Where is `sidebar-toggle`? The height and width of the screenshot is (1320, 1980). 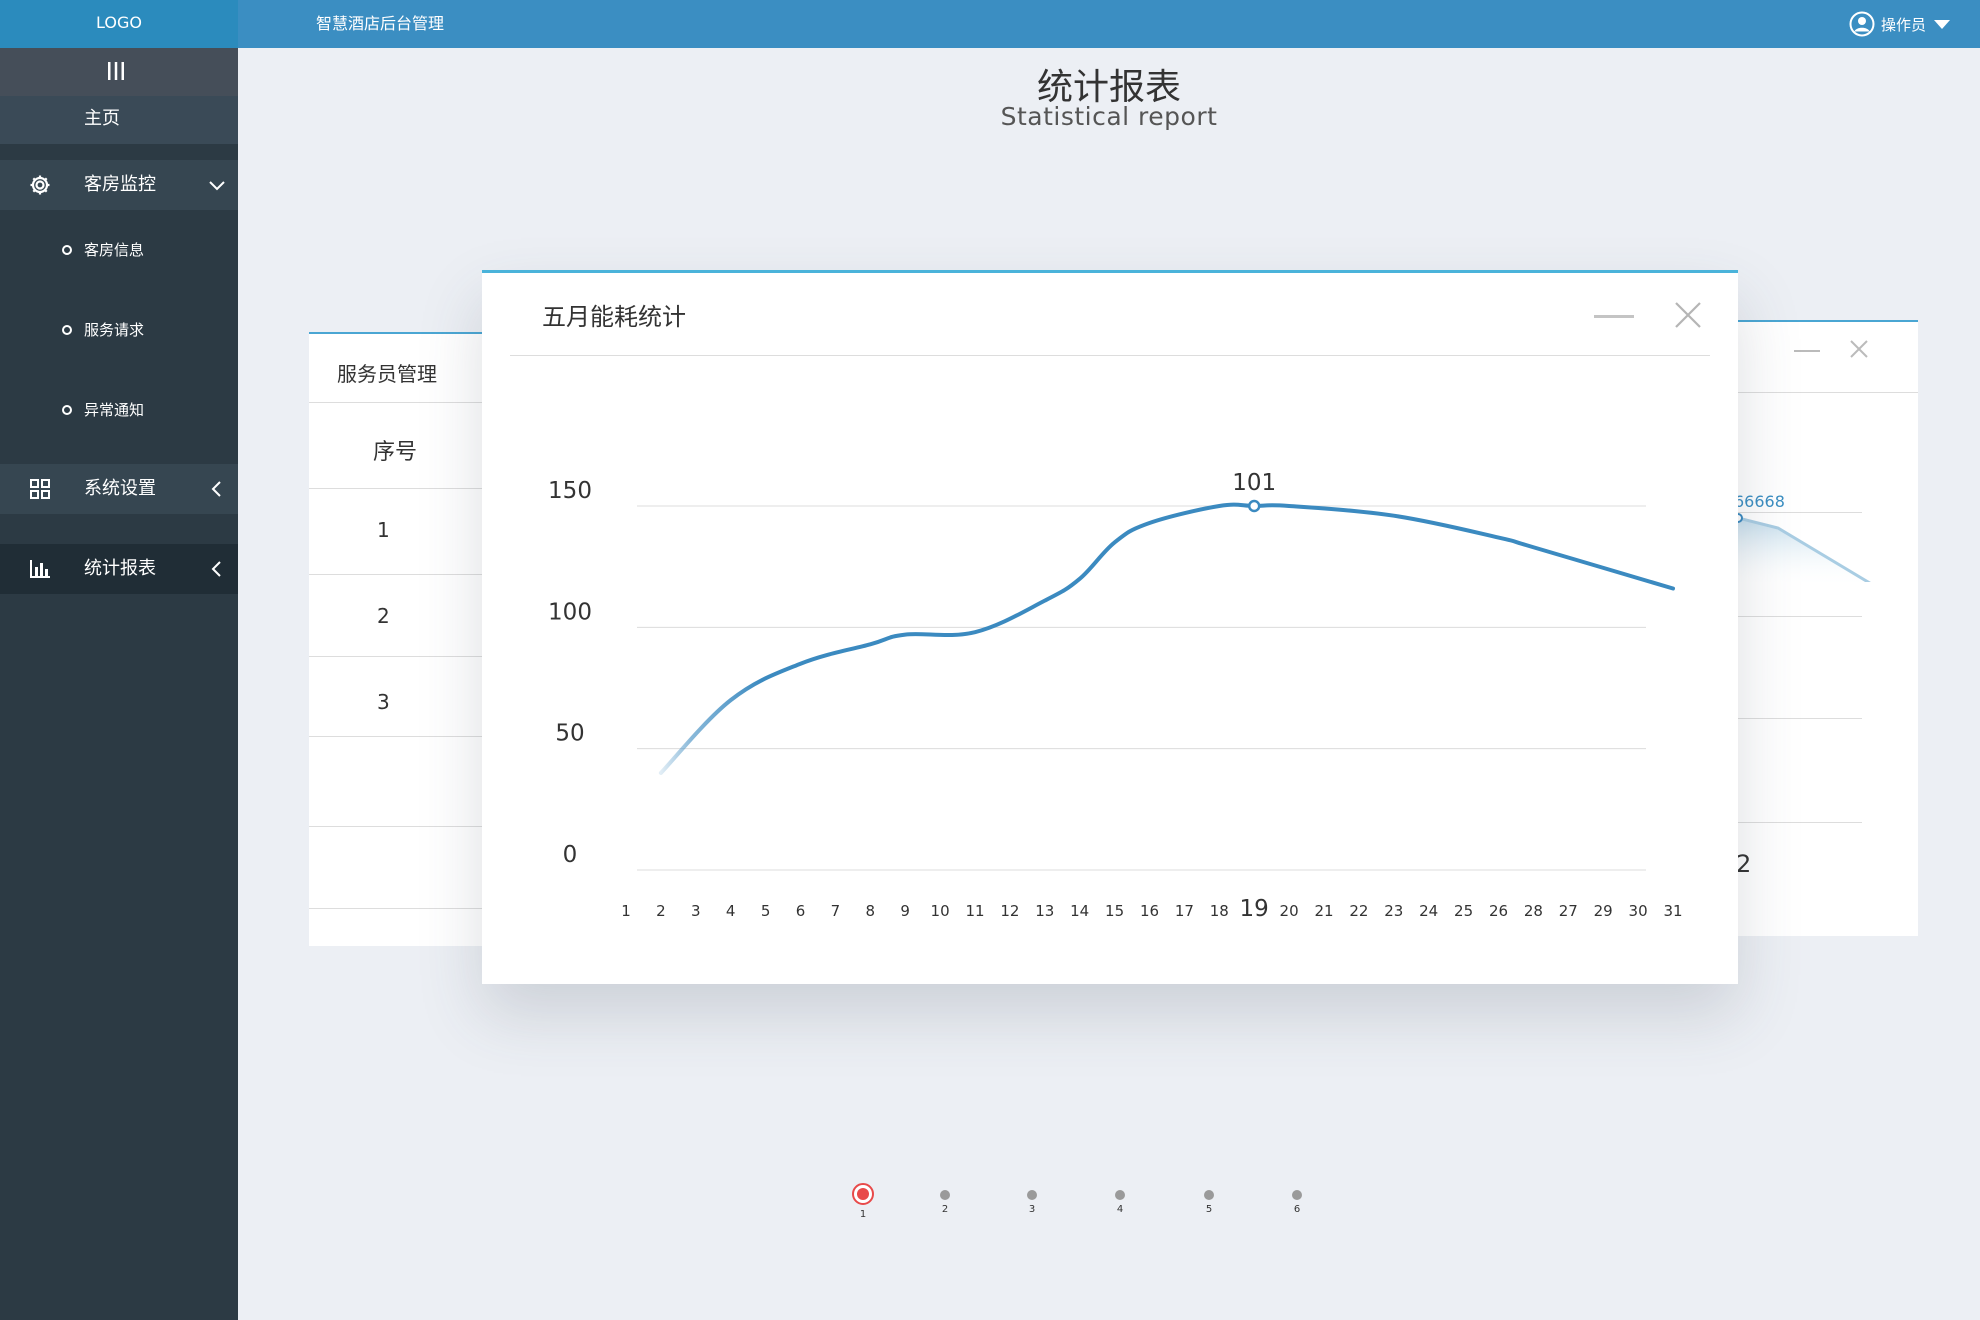
sidebar-toggle is located at coordinates (119, 72).